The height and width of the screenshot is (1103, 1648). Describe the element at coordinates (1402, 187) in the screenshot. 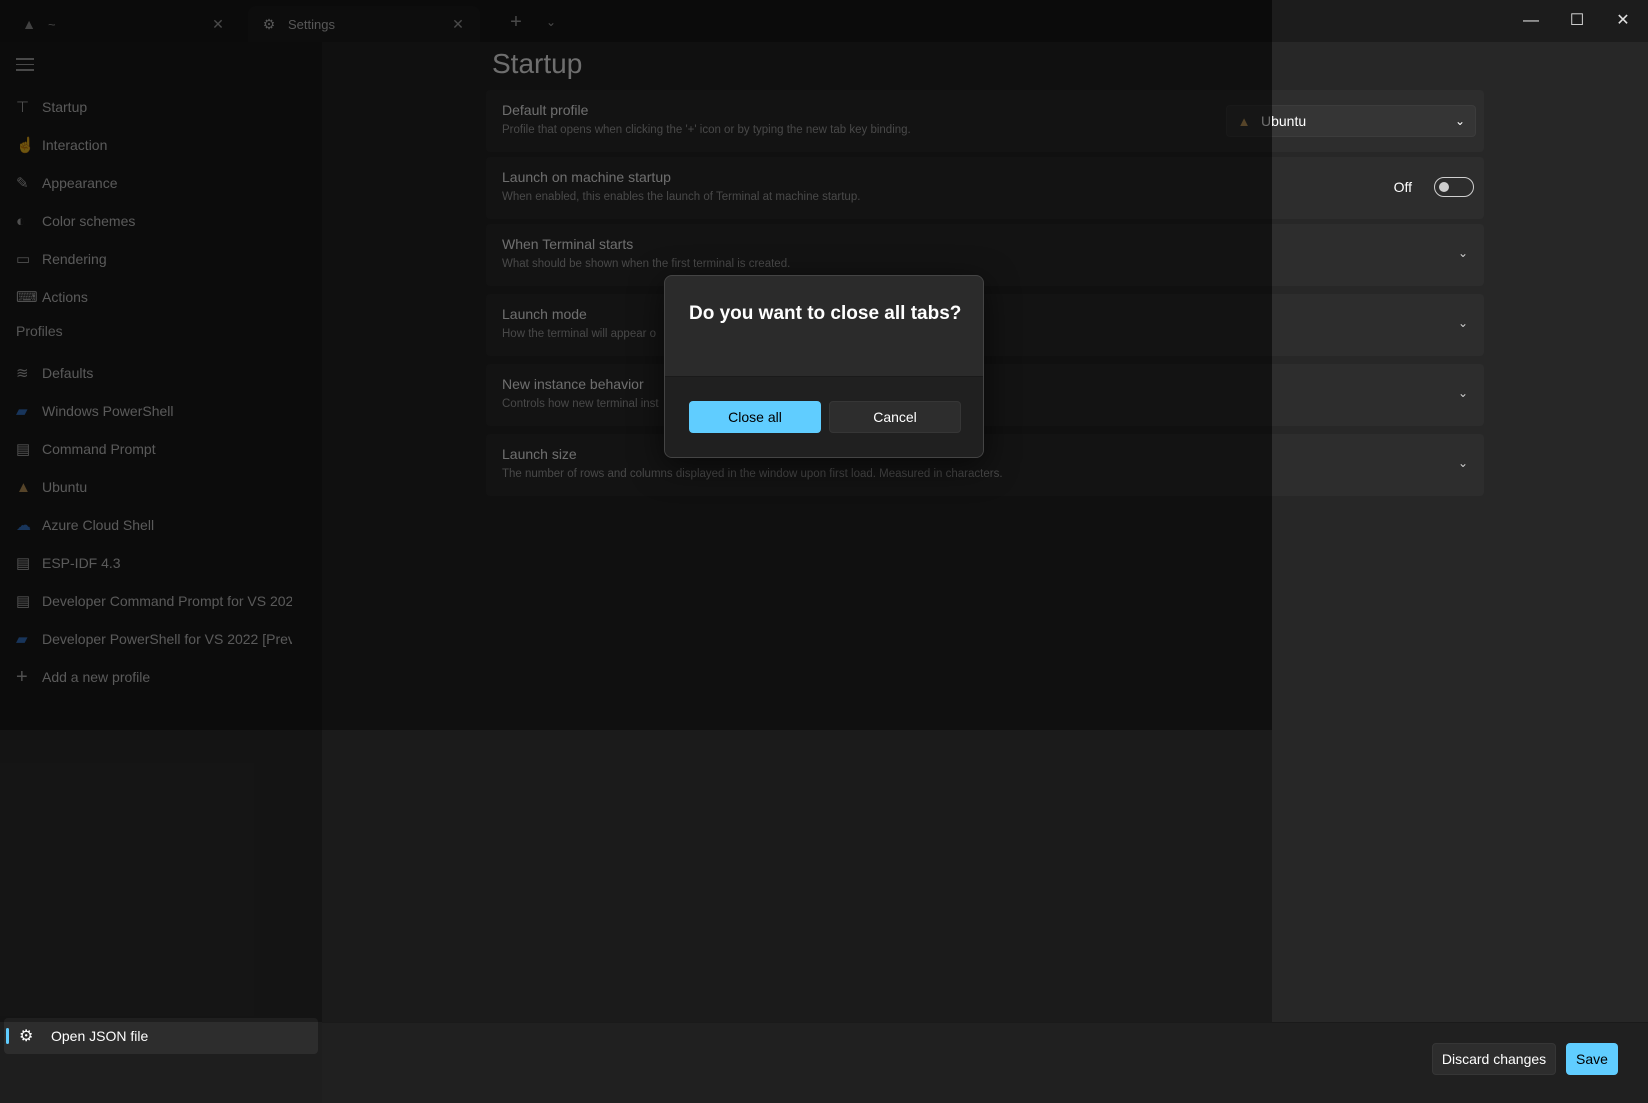

I see `toggle-state-label: Off` at that location.